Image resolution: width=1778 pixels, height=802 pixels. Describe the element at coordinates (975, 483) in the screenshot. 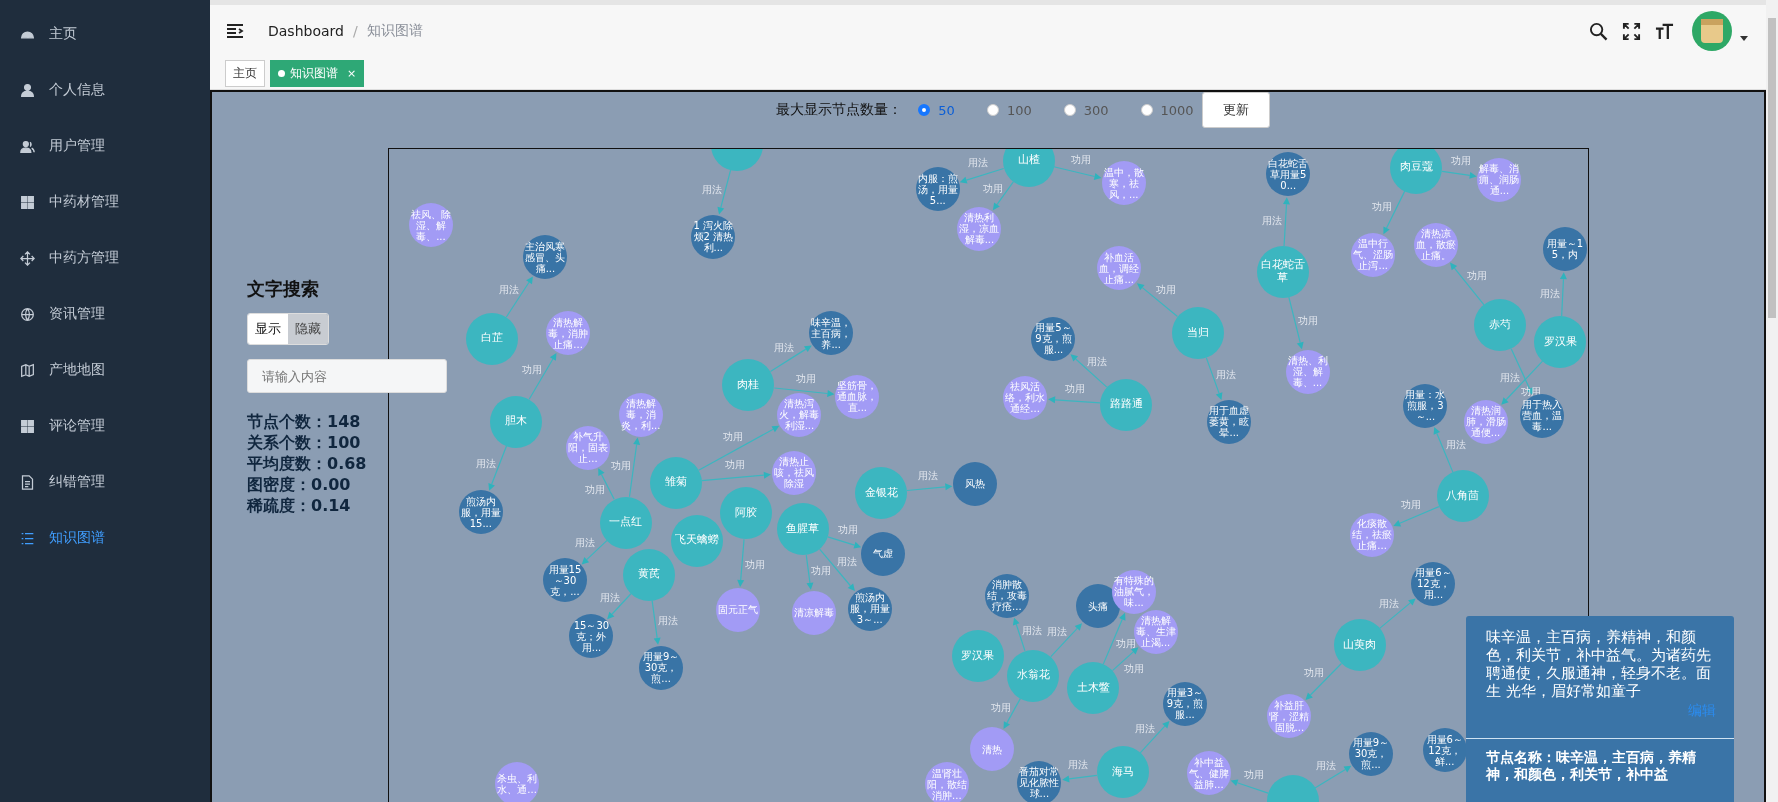

I see `usage-node: 风热` at that location.